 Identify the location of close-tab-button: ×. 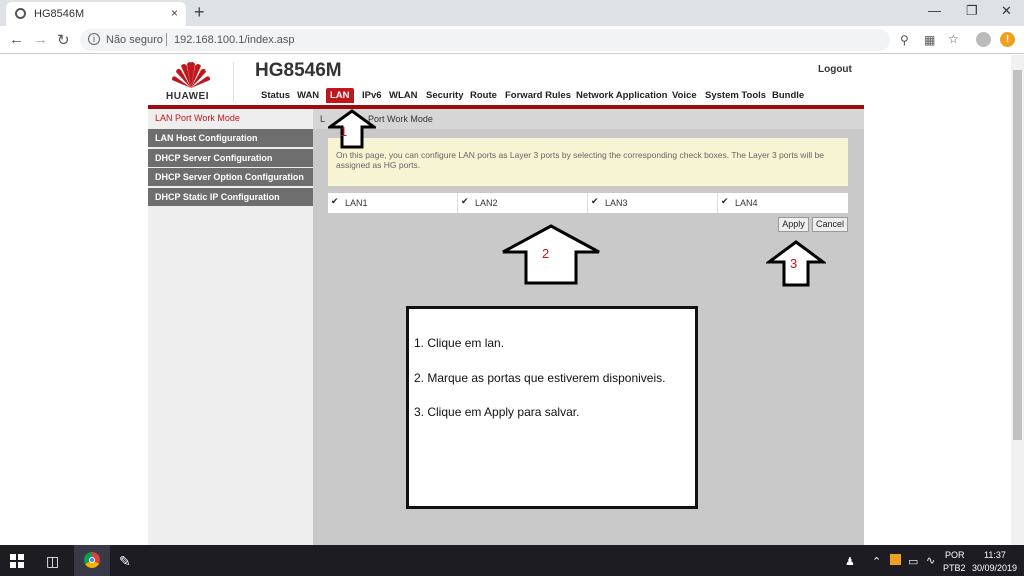
(174, 13).